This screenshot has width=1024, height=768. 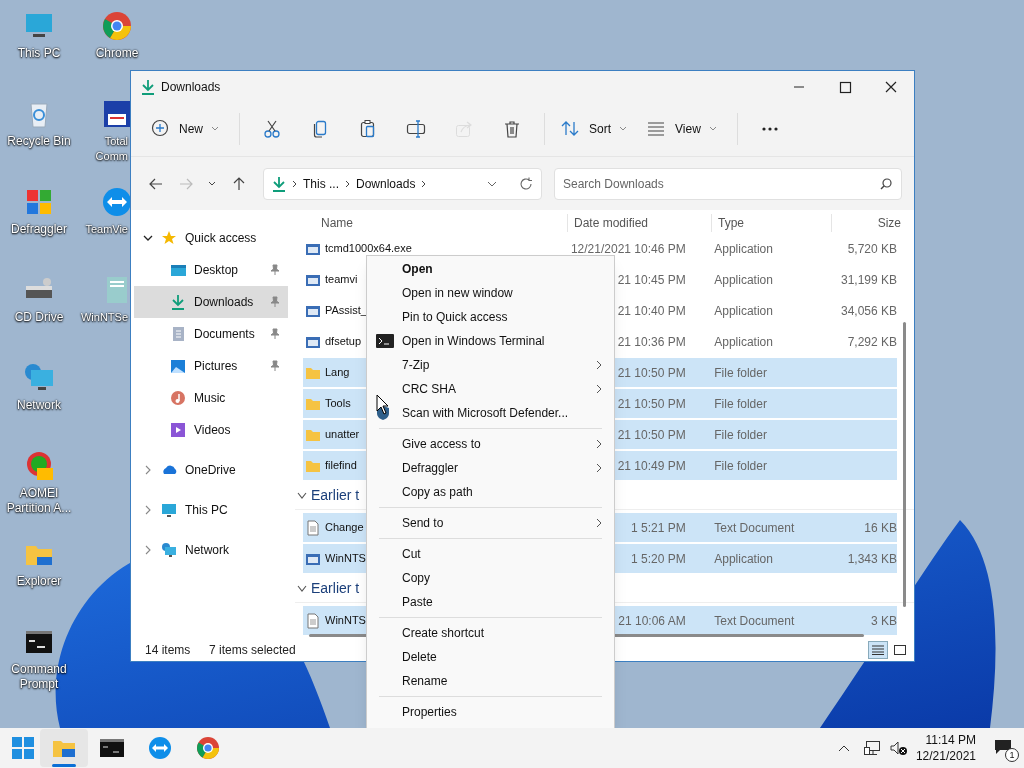 I want to click on file-size: 1,343 KB, so click(x=871, y=559).